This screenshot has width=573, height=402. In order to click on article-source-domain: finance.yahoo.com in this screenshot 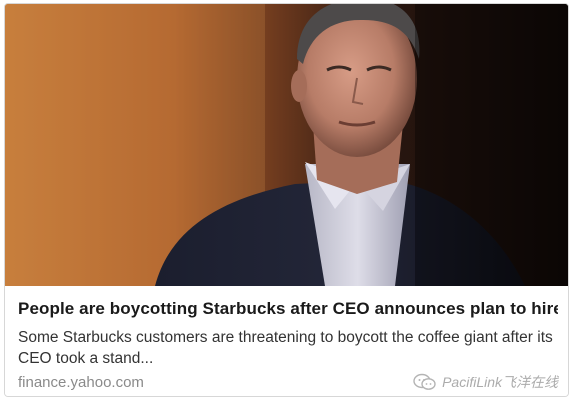, I will do `click(81, 382)`.